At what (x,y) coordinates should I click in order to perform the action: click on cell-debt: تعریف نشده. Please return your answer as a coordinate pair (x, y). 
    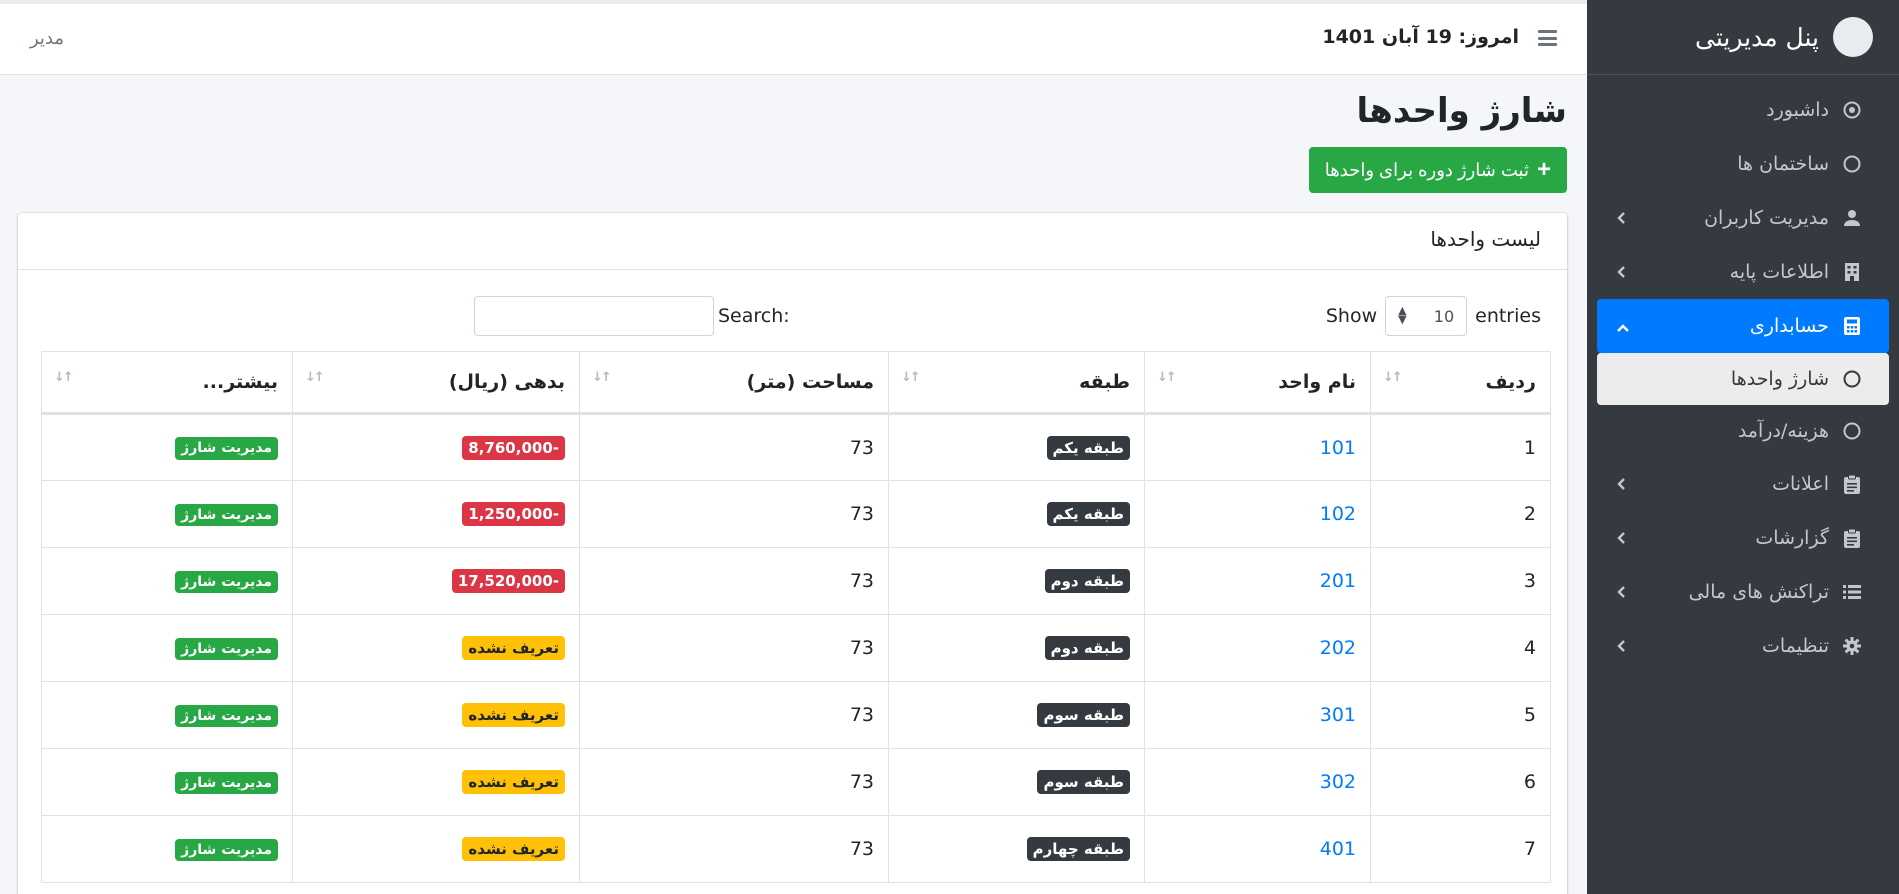
    Looking at the image, I should click on (436, 849).